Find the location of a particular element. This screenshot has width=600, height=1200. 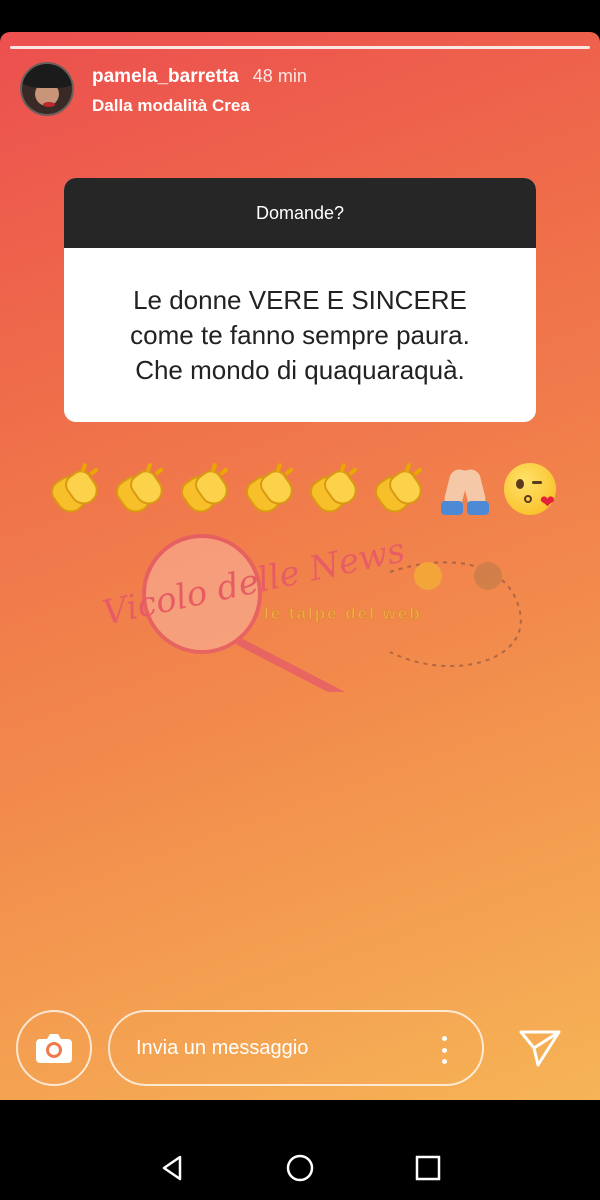

paper-plane-icon is located at coordinates (540, 1048).